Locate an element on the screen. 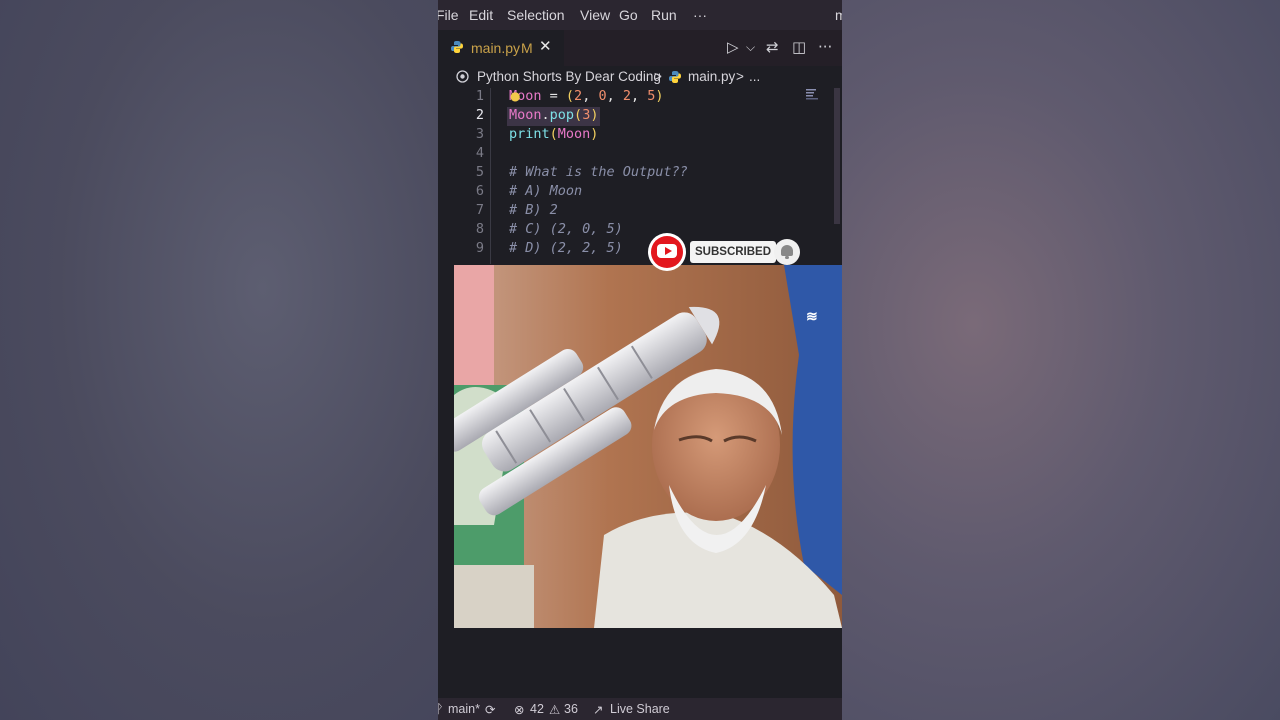  chevron-down-icon: ⌵ is located at coordinates (750, 47).